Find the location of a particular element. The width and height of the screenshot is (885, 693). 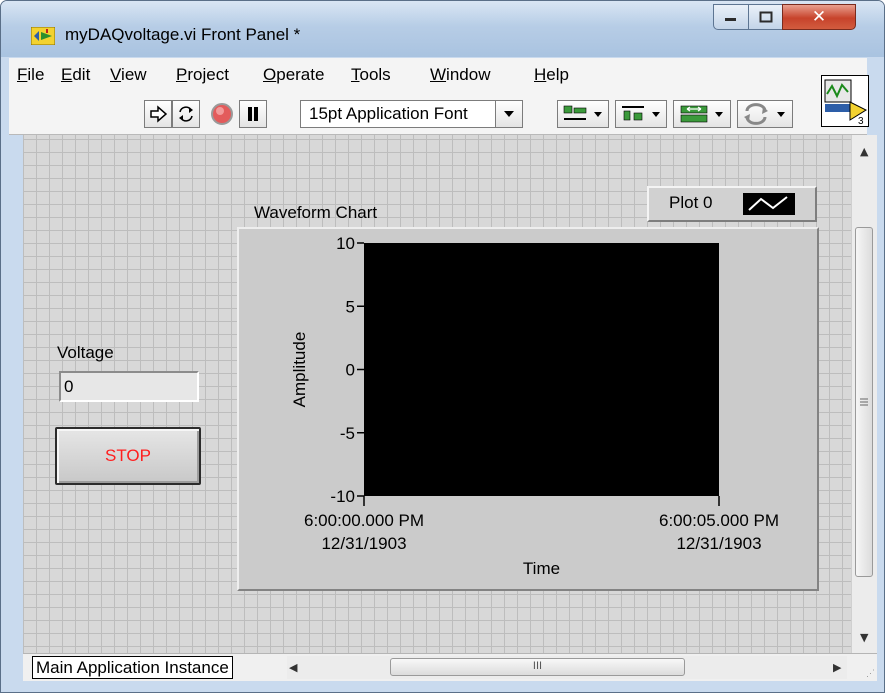

close-button: ✕ is located at coordinates (819, 17).